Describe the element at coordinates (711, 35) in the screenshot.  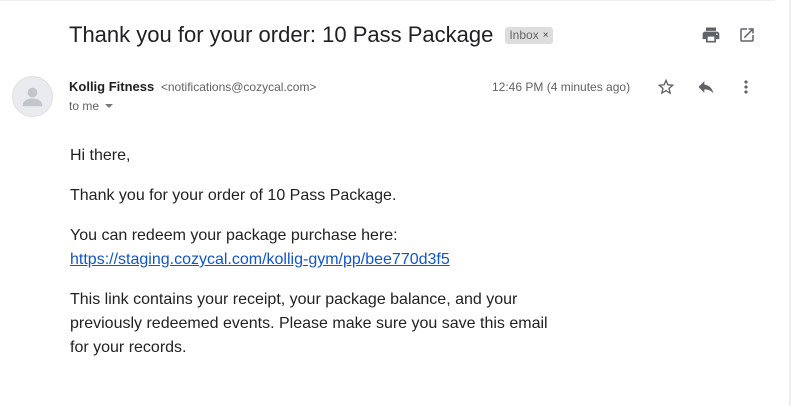
I see `print-icon` at that location.